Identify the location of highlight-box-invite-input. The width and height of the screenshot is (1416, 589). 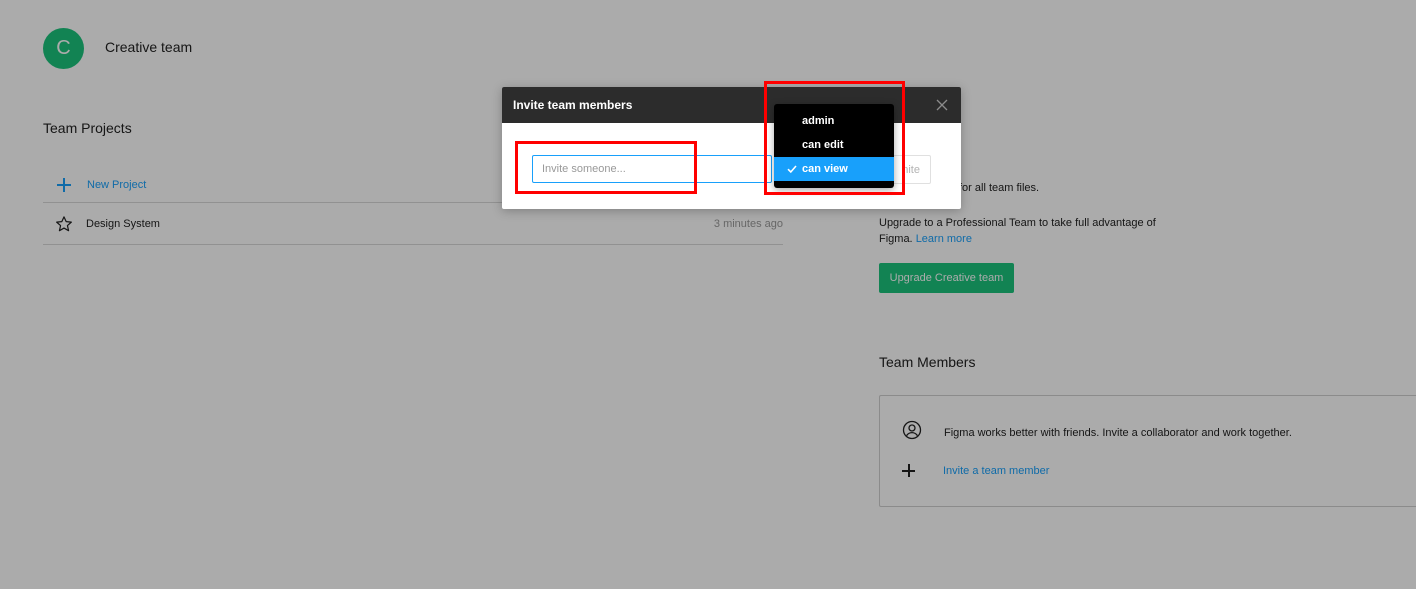
(606, 167).